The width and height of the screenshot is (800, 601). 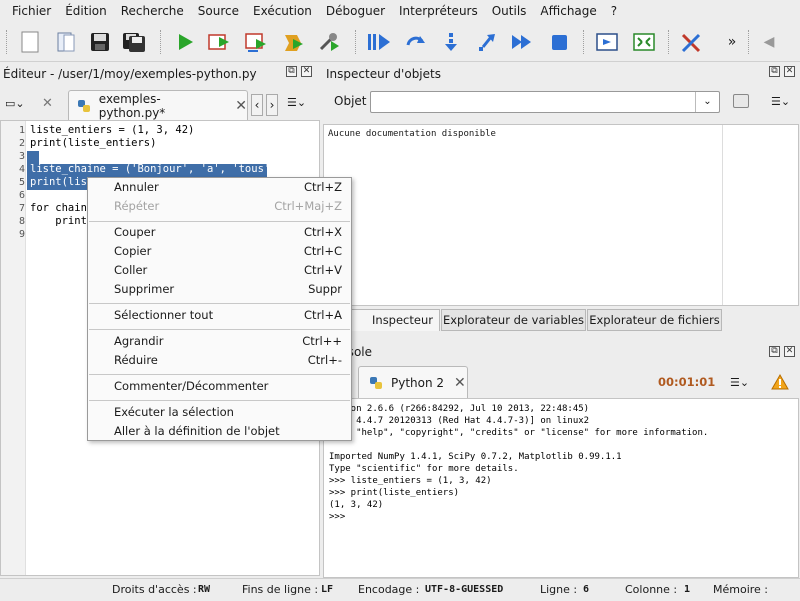 What do you see at coordinates (607, 42) in the screenshot?
I see `maximize-pane-icon` at bounding box center [607, 42].